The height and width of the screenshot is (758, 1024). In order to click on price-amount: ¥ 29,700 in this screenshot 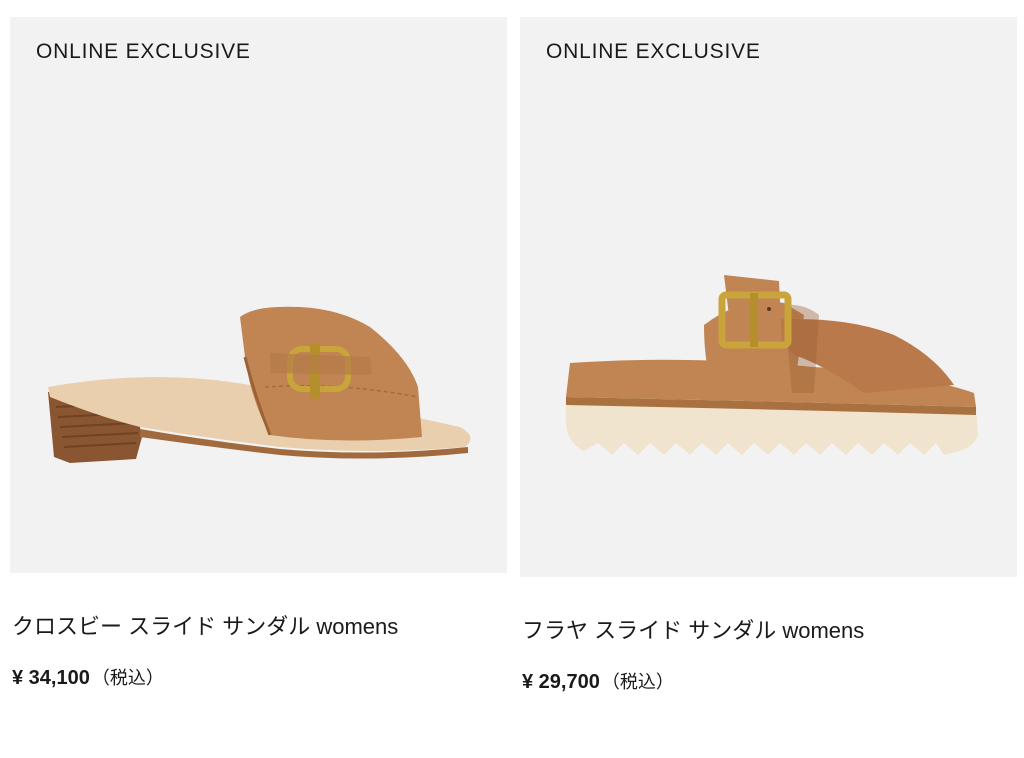, I will do `click(561, 682)`.